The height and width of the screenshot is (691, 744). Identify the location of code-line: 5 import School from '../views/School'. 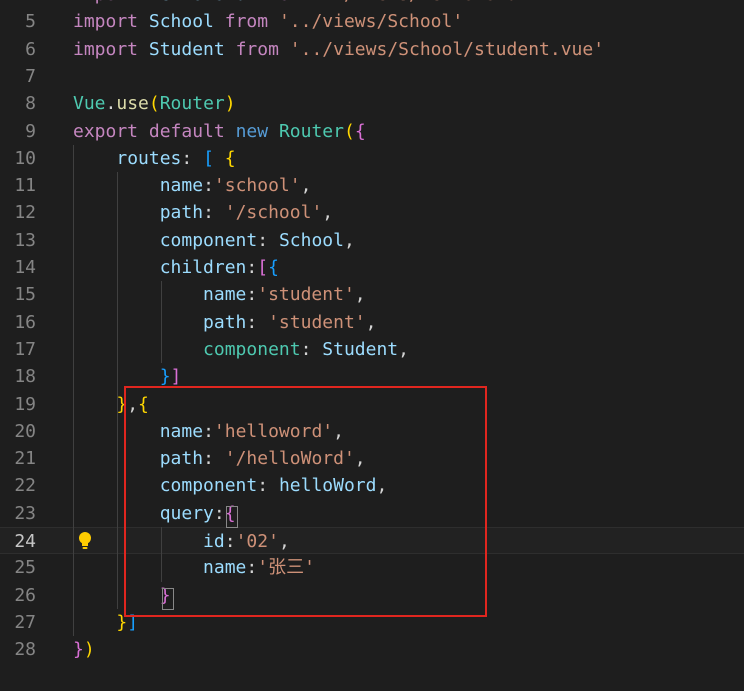
(372, 21).